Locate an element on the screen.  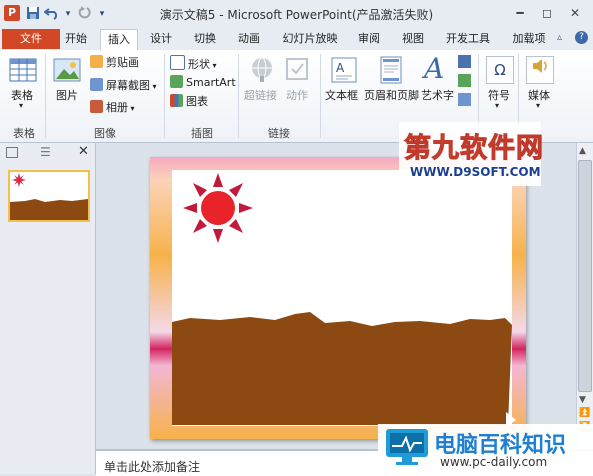
ground-shape is located at coordinates (342, 368).